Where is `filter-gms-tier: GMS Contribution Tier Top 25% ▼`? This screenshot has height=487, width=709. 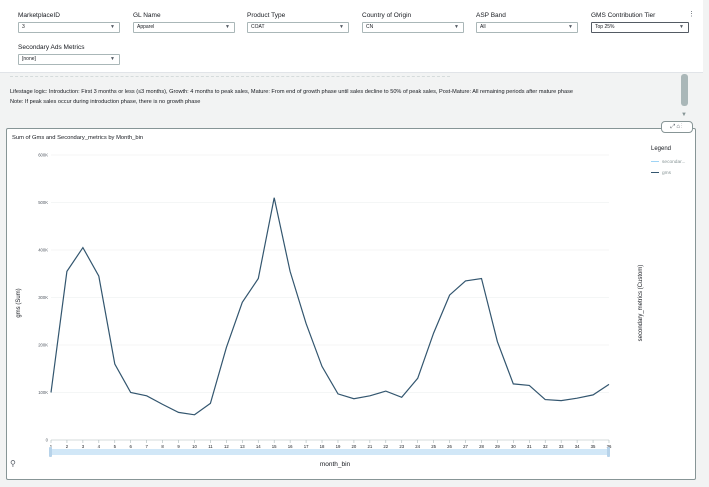 filter-gms-tier: GMS Contribution Tier Top 25% ▼ is located at coordinates (640, 22).